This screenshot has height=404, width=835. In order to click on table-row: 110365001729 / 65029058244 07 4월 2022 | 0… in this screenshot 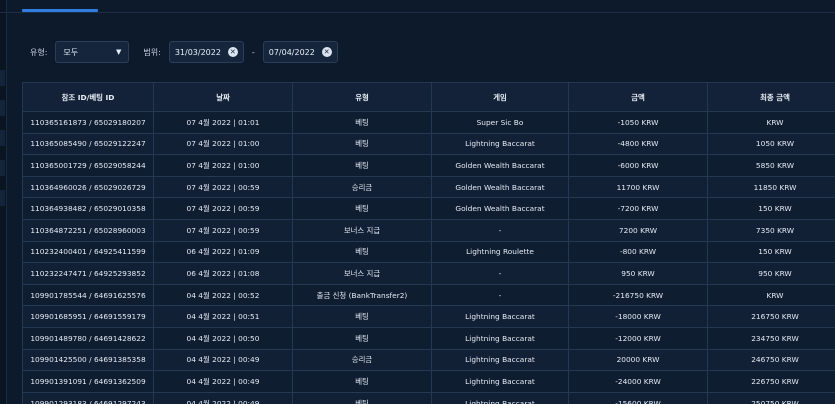, I will do `click(428, 165)`.